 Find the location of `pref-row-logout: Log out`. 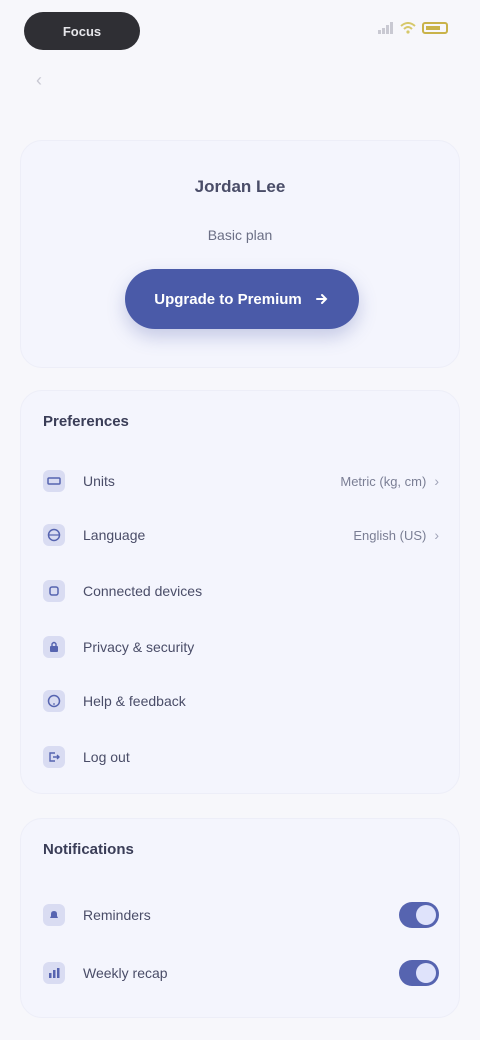

pref-row-logout: Log out is located at coordinates (241, 757).